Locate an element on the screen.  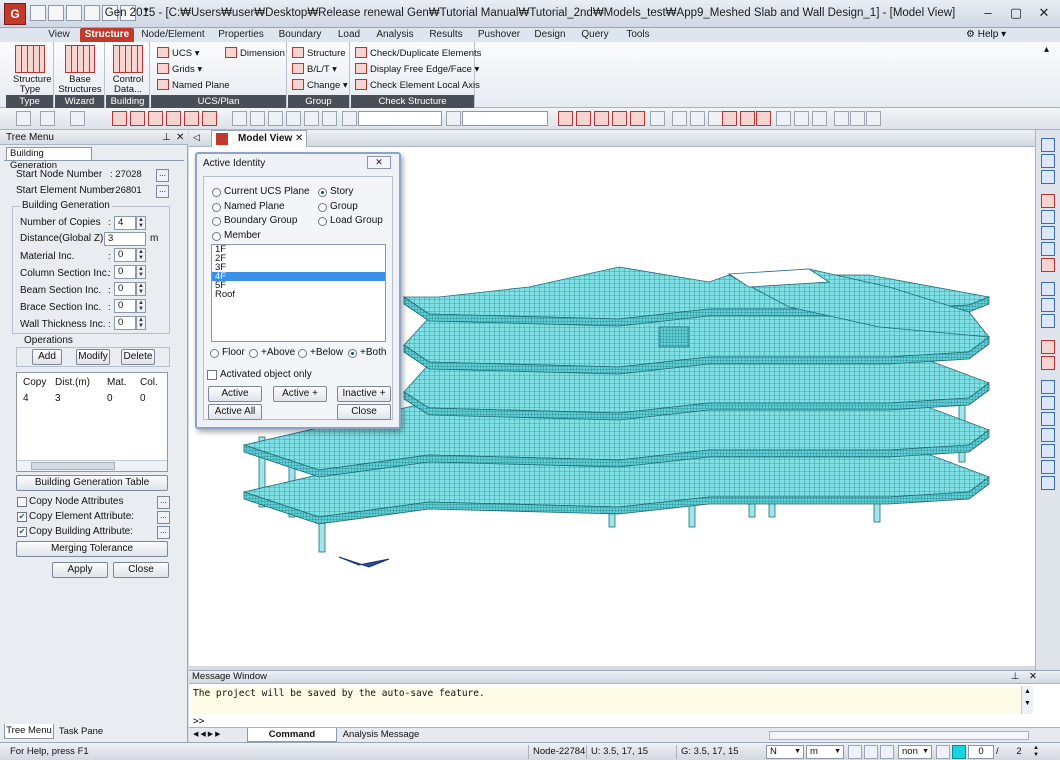
activate-icon is located at coordinates (239, 118).